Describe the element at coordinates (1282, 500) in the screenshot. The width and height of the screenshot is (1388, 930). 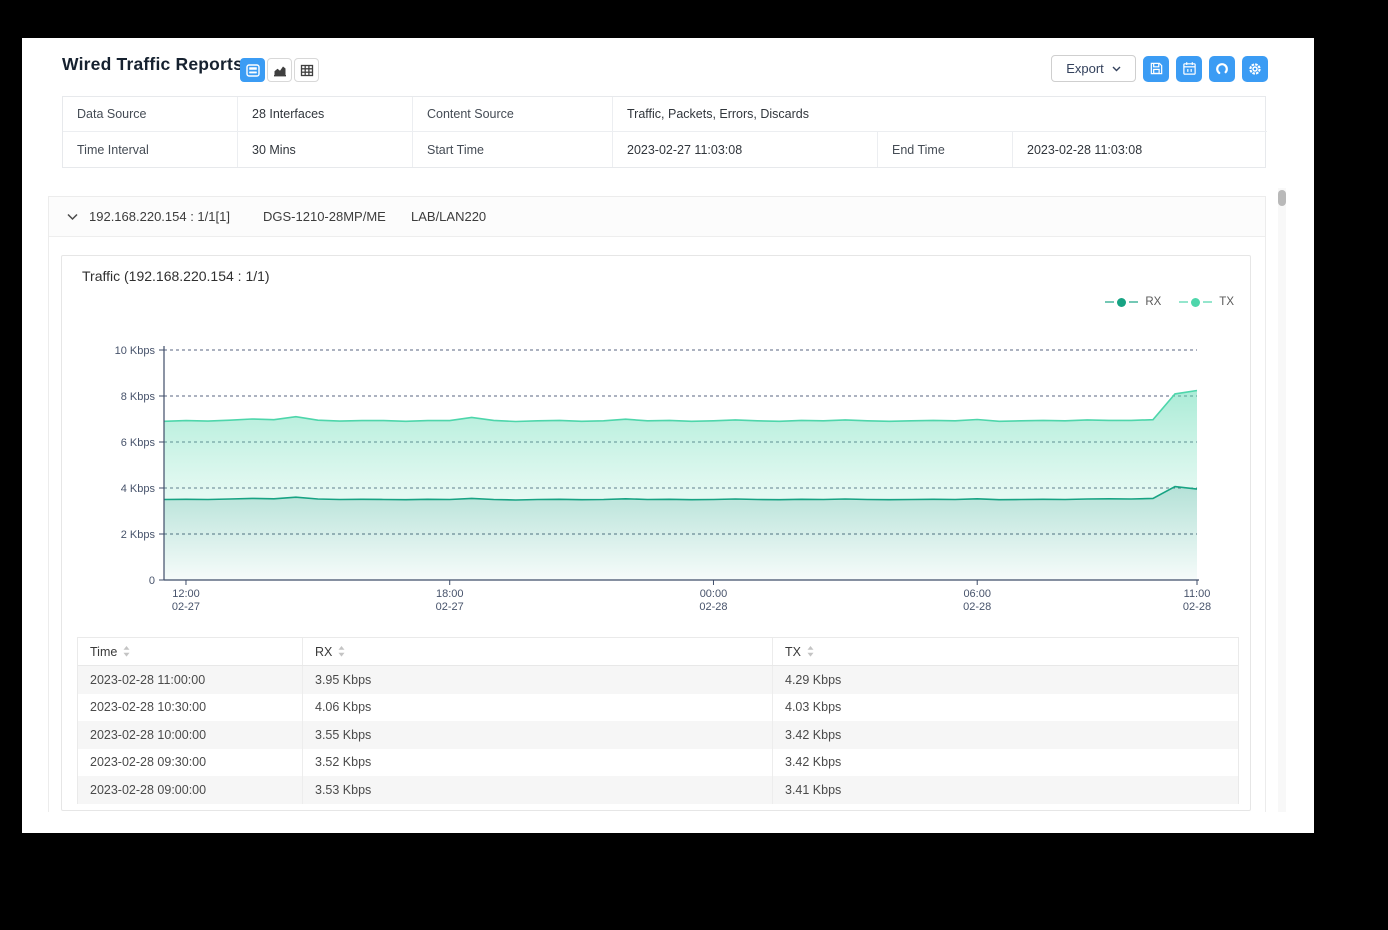
I see `vertical-scrollbar` at that location.